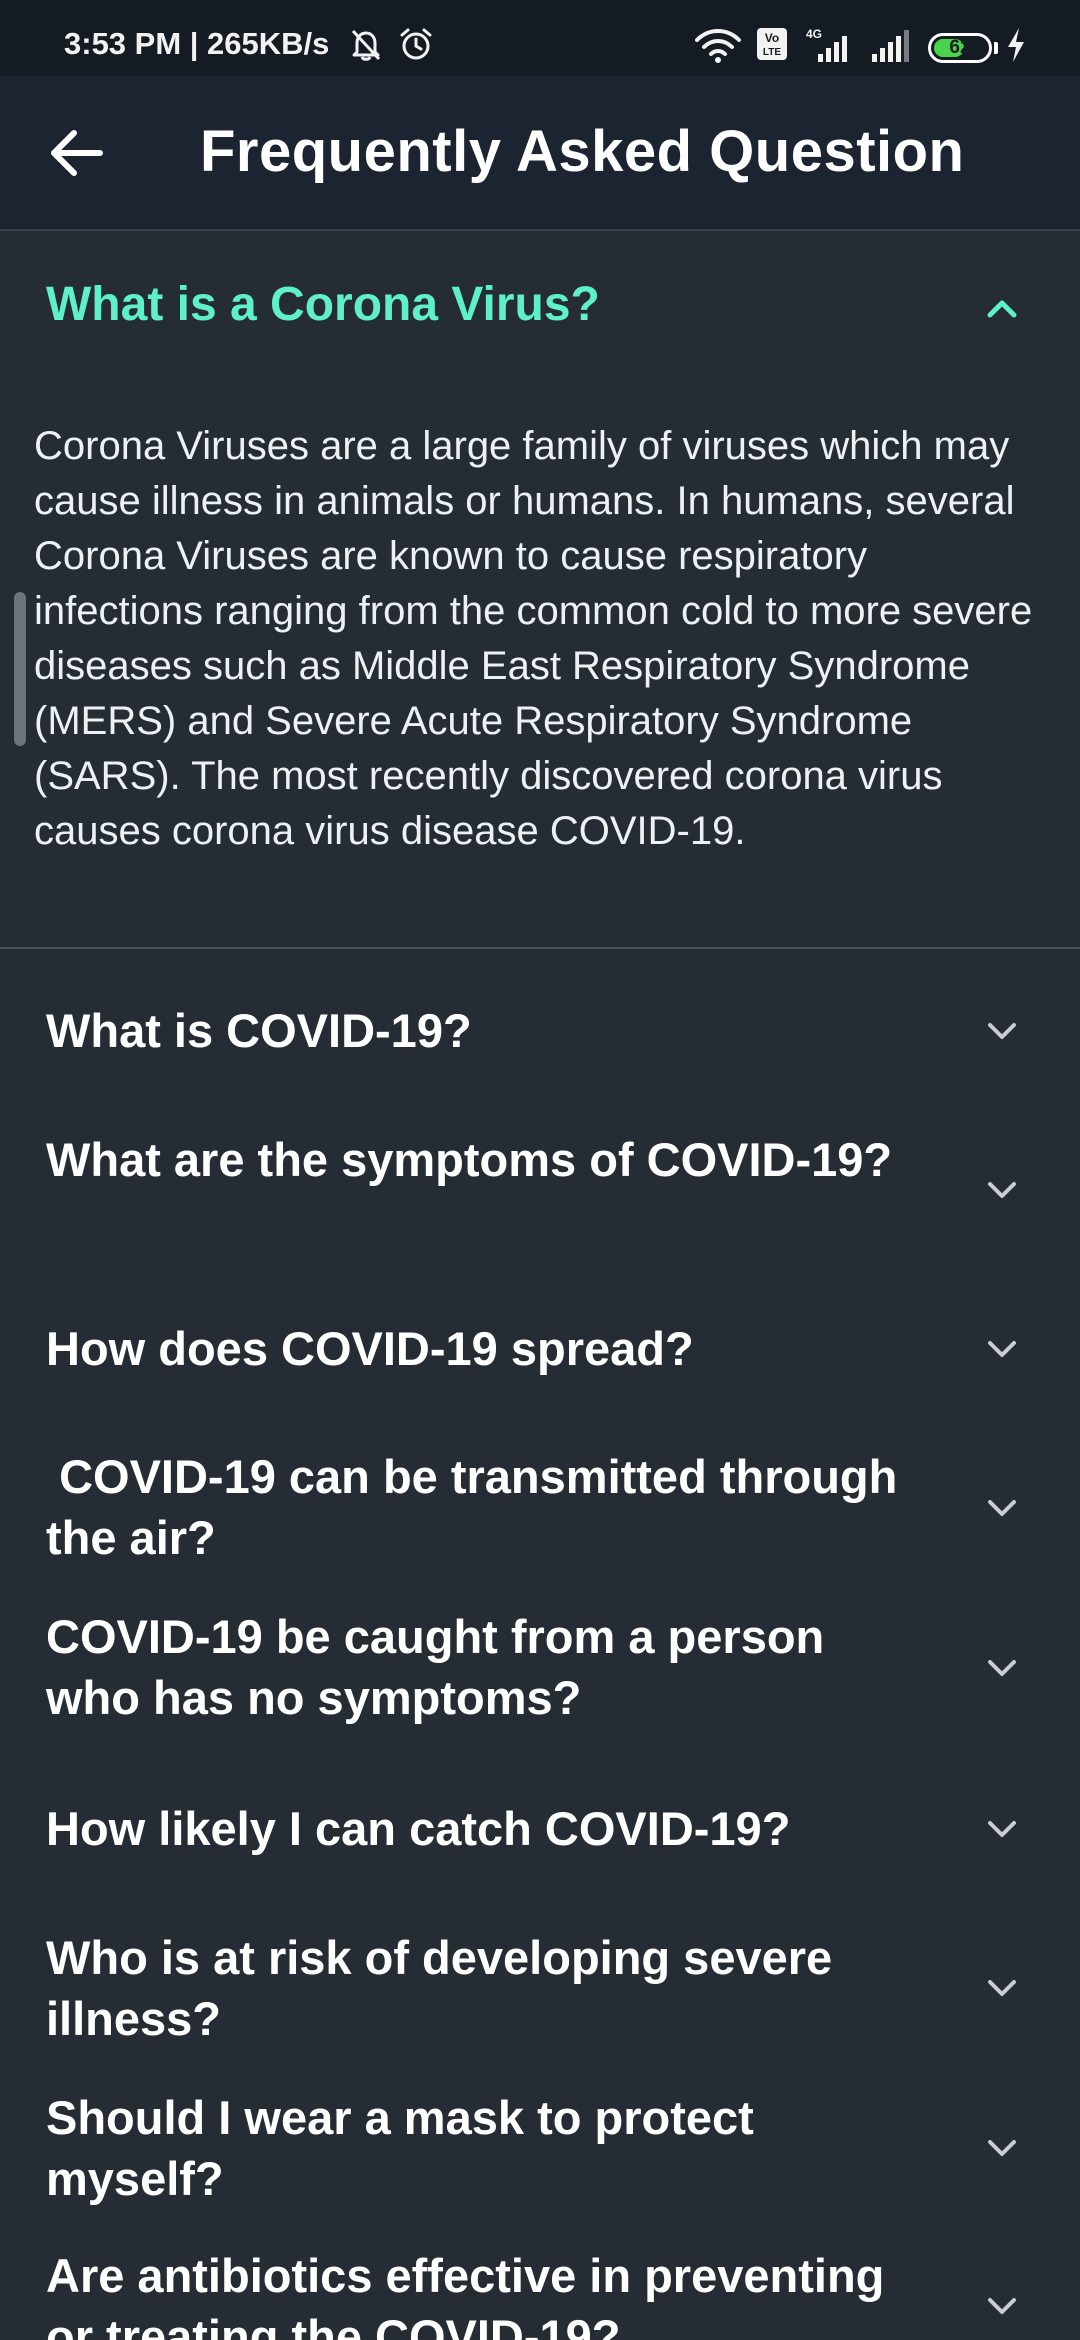 The image size is (1080, 2340). Describe the element at coordinates (1002, 309) in the screenshot. I see `chevron-up-icon` at that location.